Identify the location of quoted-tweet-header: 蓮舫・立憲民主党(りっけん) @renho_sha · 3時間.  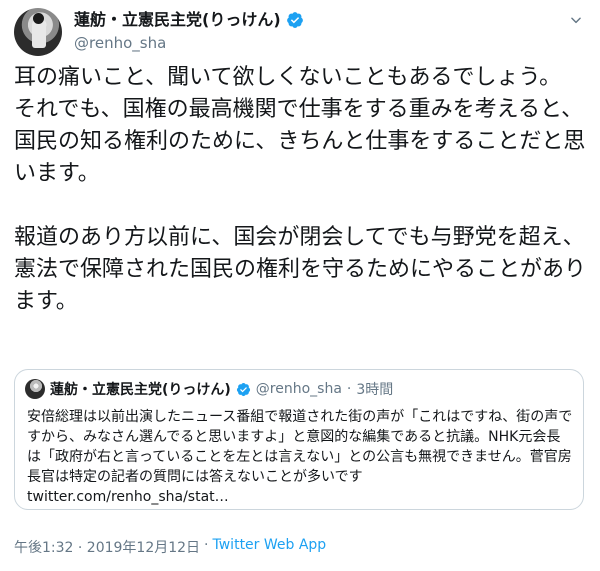
(209, 389).